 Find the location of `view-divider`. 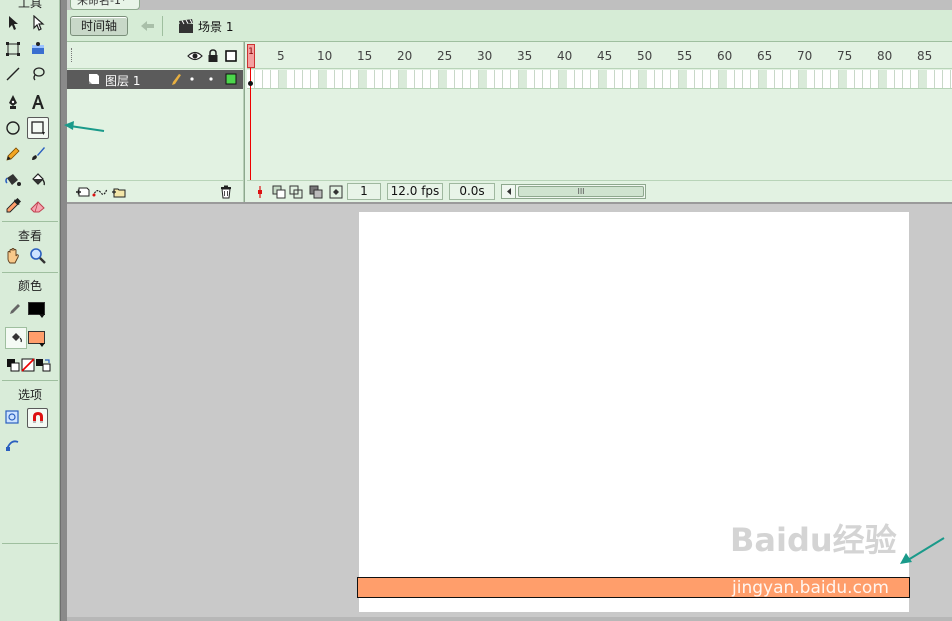

view-divider is located at coordinates (30, 272).